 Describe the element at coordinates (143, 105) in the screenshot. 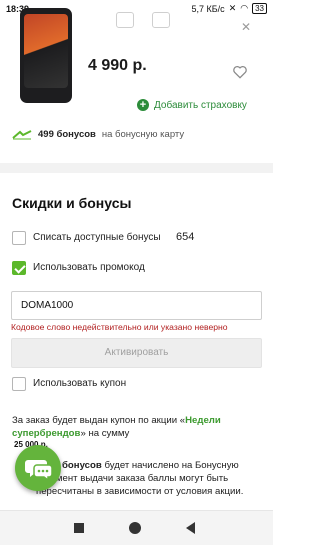

I see `plus-circle-icon: +` at that location.